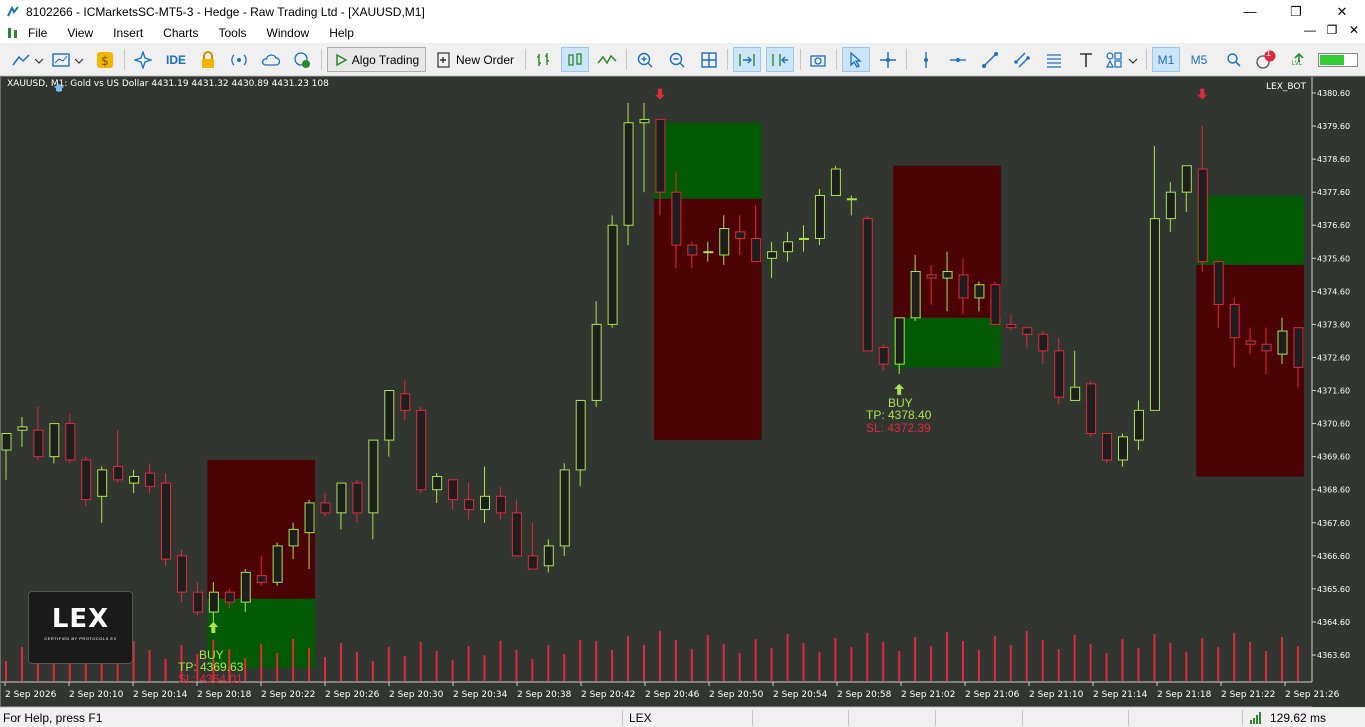 Image resolution: width=1365 pixels, height=727 pixels. I want to click on metaeditor-wizard-button, so click(143, 59).